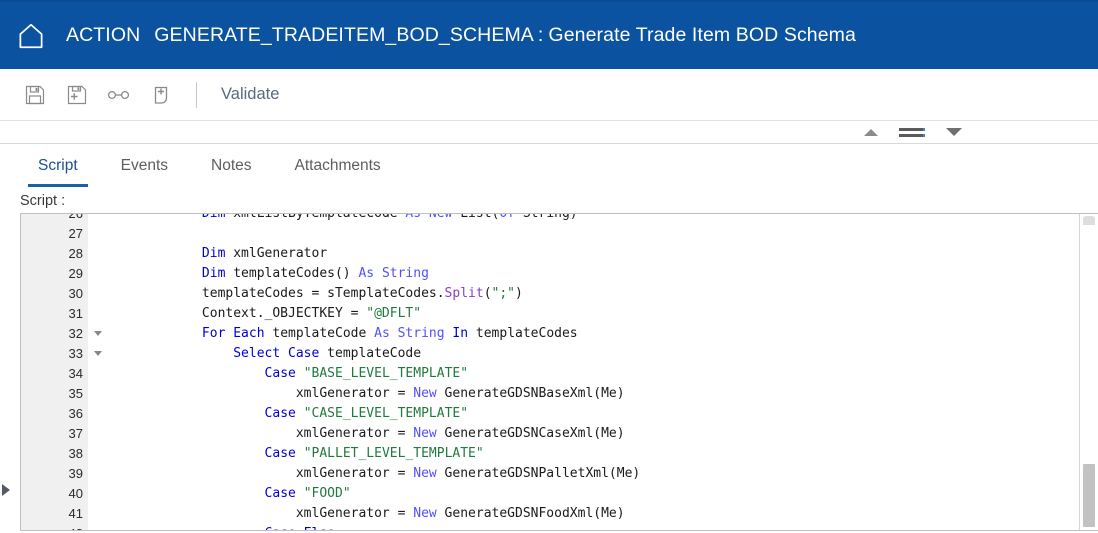 This screenshot has height=533, width=1098. I want to click on line-number: 39, so click(54, 474).